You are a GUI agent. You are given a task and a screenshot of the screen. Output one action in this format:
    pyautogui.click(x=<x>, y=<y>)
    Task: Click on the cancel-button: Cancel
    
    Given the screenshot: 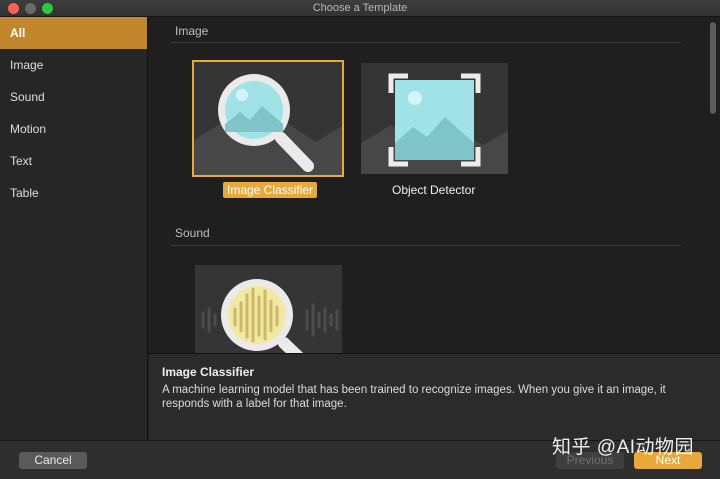 What is the action you would take?
    pyautogui.click(x=53, y=460)
    